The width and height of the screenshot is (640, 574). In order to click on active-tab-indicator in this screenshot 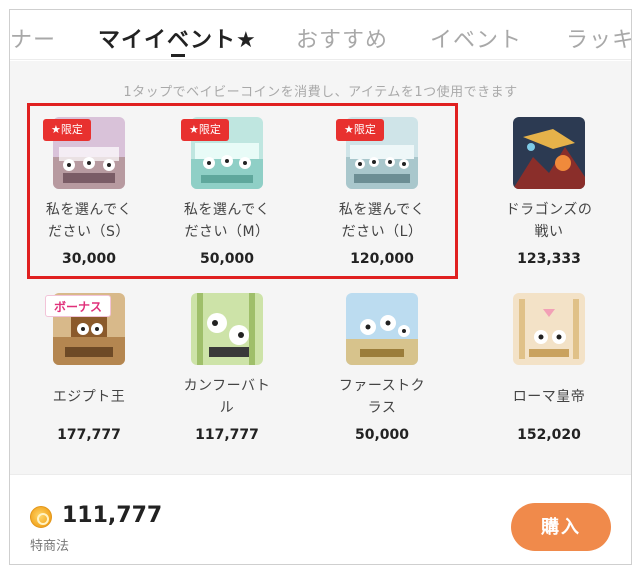, I will do `click(178, 55)`.